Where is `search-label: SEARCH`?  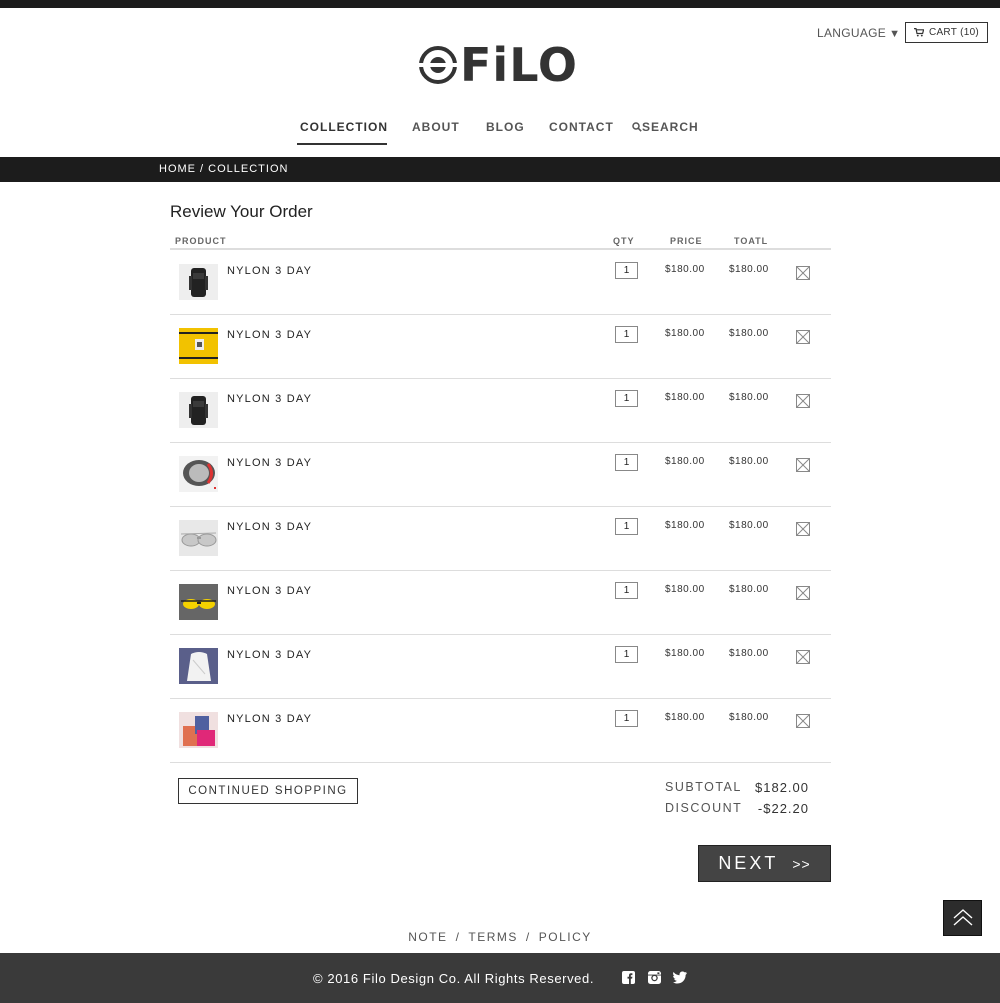 search-label: SEARCH is located at coordinates (670, 127).